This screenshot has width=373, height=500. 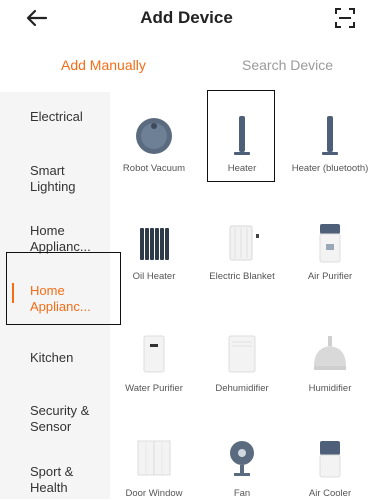 I want to click on device-dehumidifier: Dehumidifier, so click(x=242, y=363).